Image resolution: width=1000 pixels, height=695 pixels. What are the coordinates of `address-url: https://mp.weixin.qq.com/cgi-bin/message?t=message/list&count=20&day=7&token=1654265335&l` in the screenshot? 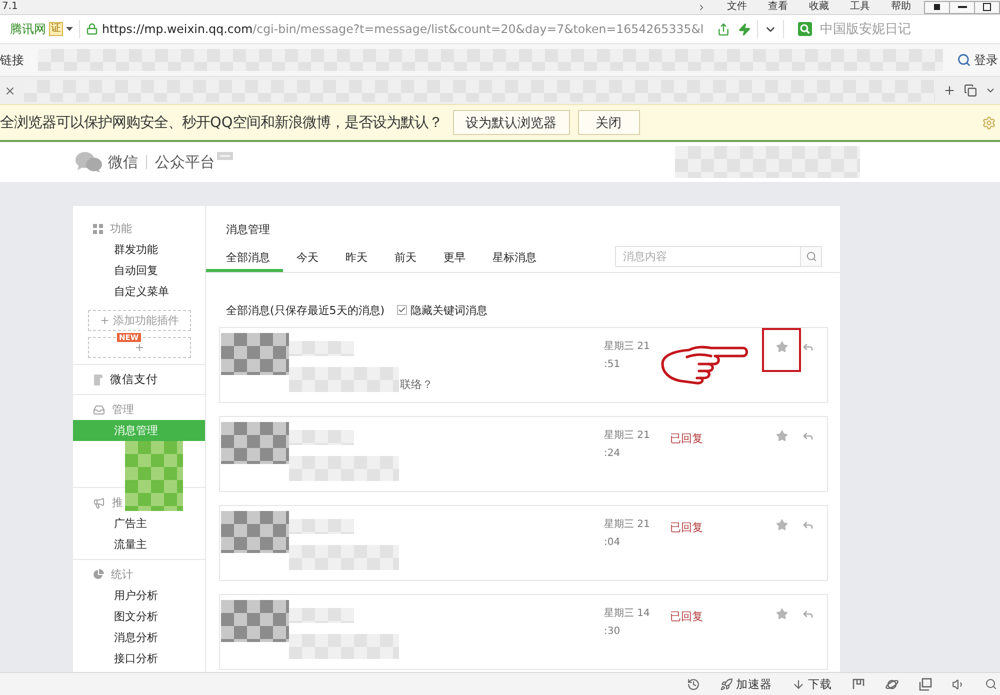 It's located at (403, 29).